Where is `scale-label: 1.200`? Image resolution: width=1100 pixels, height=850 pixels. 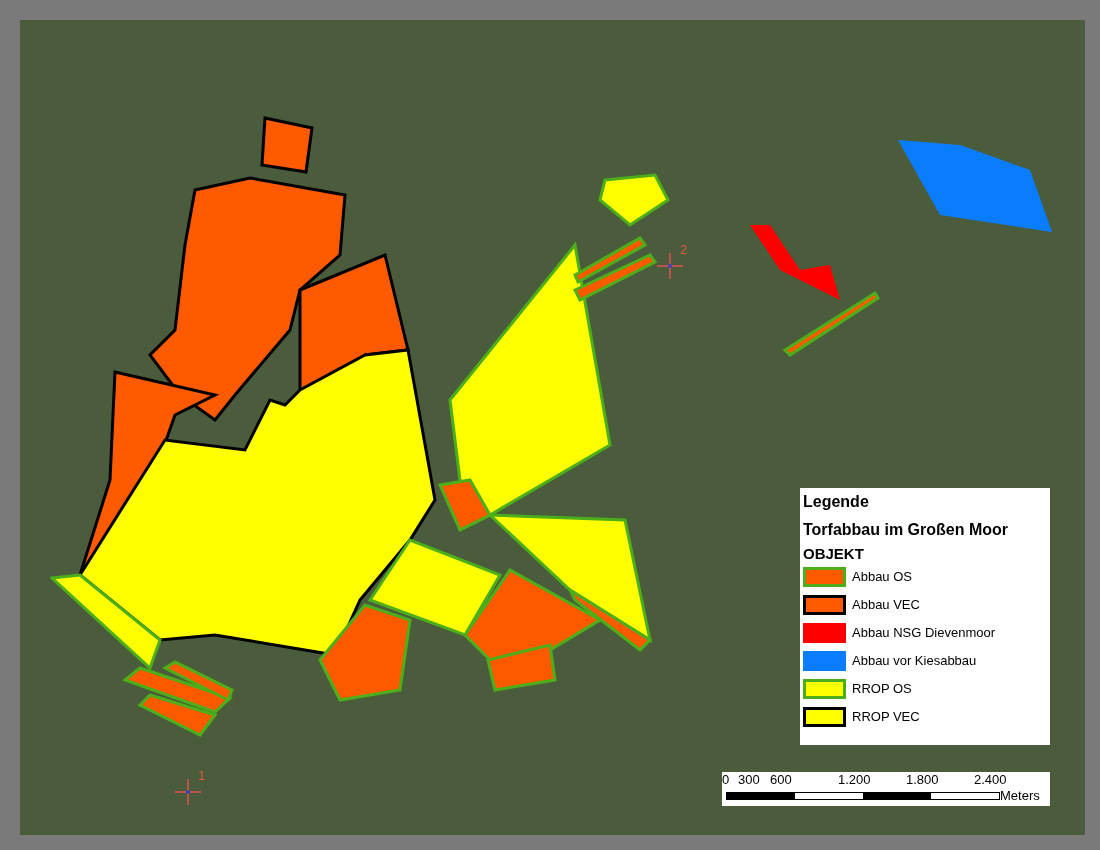
scale-label: 1.200 is located at coordinates (854, 779).